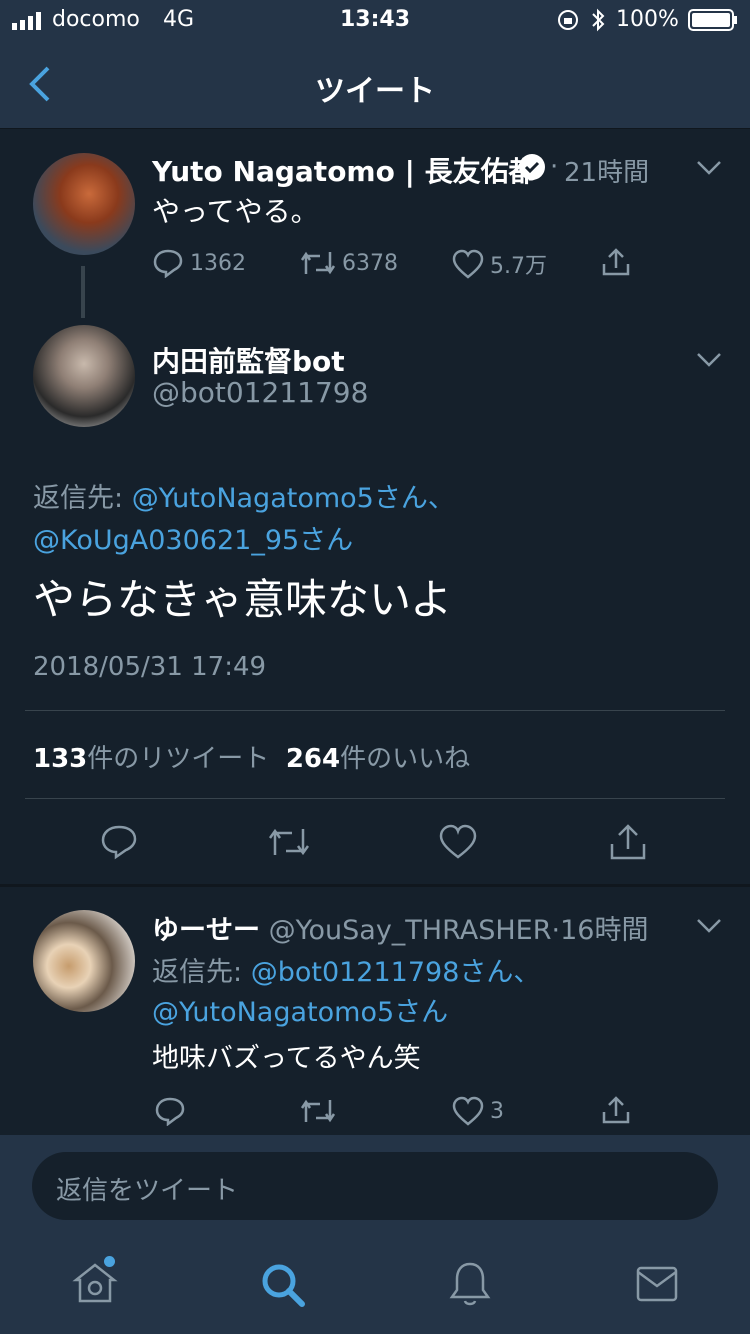 The height and width of the screenshot is (1334, 750). I want to click on tweet-timestamp: 2018/05/31 17:49, so click(150, 667).